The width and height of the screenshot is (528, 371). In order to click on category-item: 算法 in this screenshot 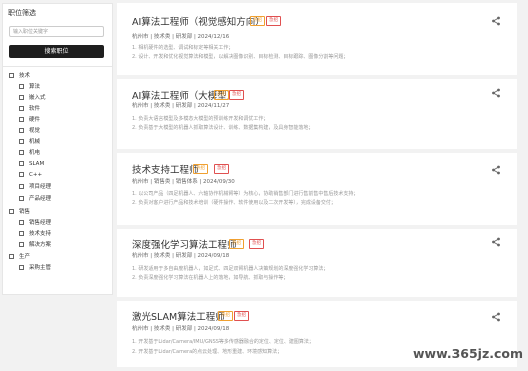, I will do `click(29, 87)`.